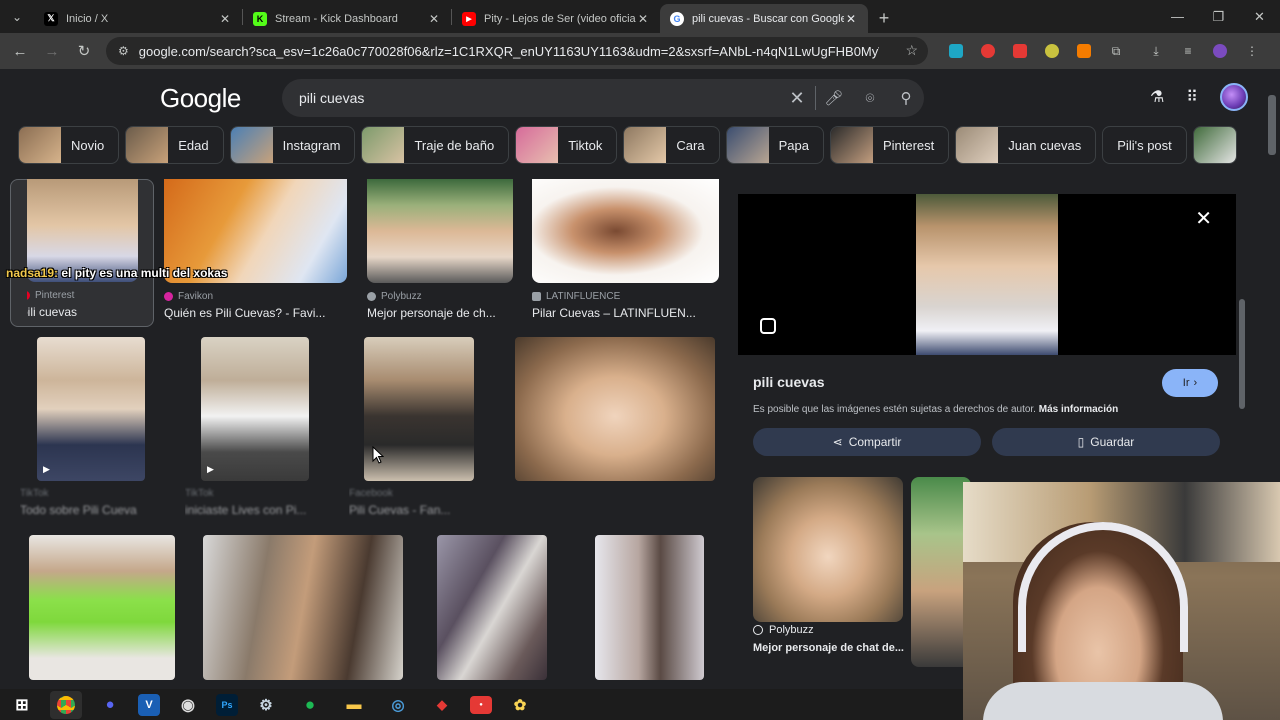 The image size is (1280, 720). I want to click on chip-tiktok: Tiktok, so click(566, 145).